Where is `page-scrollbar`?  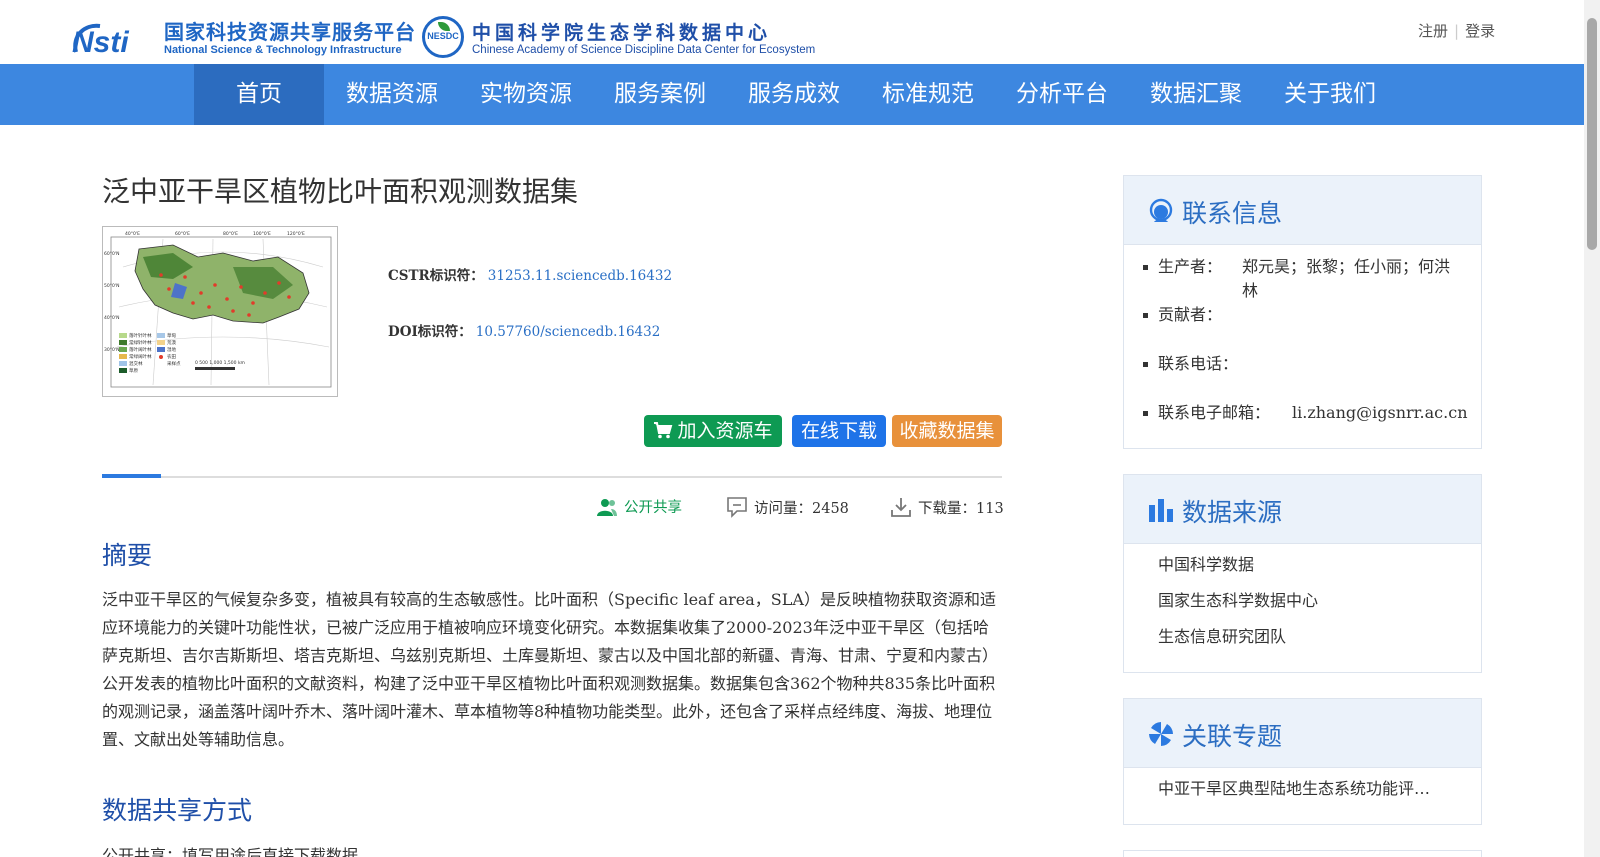 page-scrollbar is located at coordinates (1592, 428).